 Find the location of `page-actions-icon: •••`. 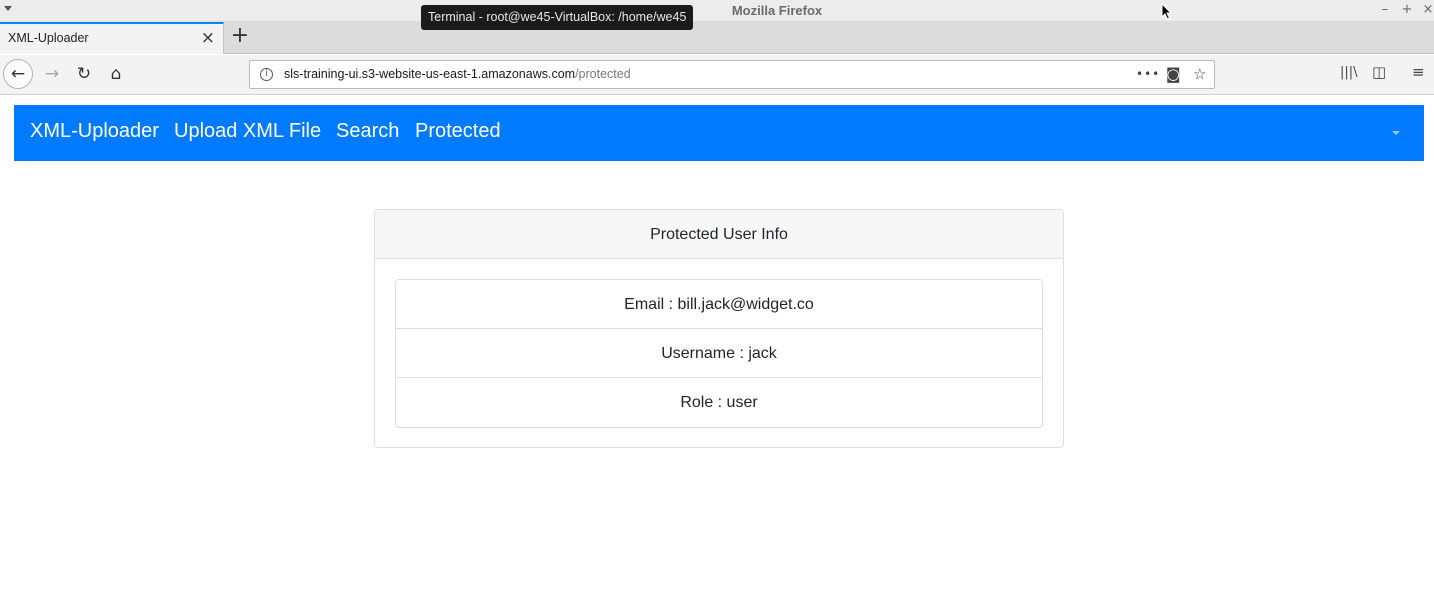

page-actions-icon: ••• is located at coordinates (1148, 74).